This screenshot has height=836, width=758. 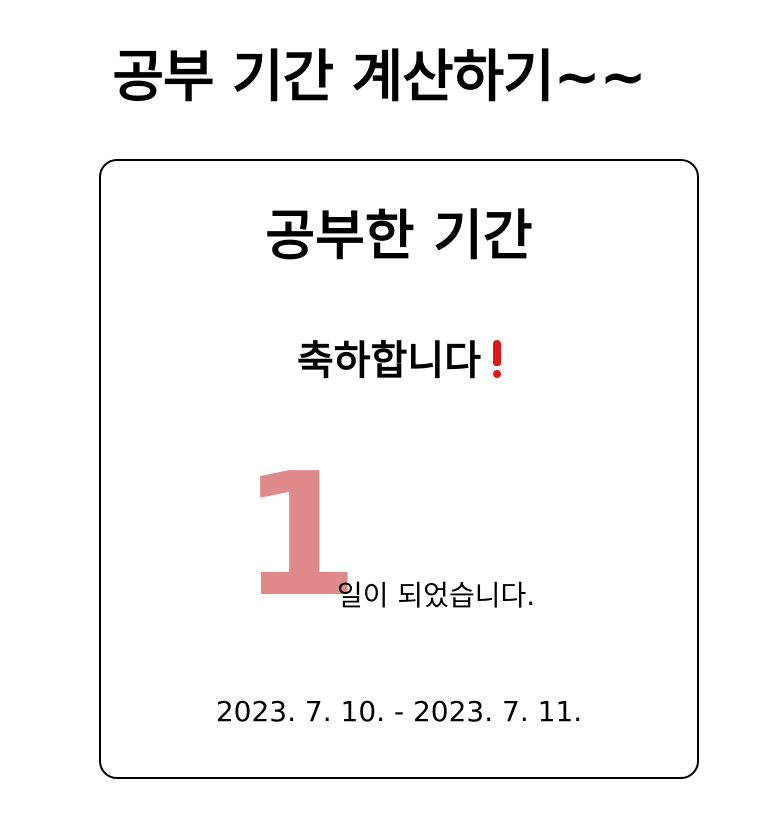 What do you see at coordinates (389, 361) in the screenshot?
I see `congrats-text: 축하합니다` at bounding box center [389, 361].